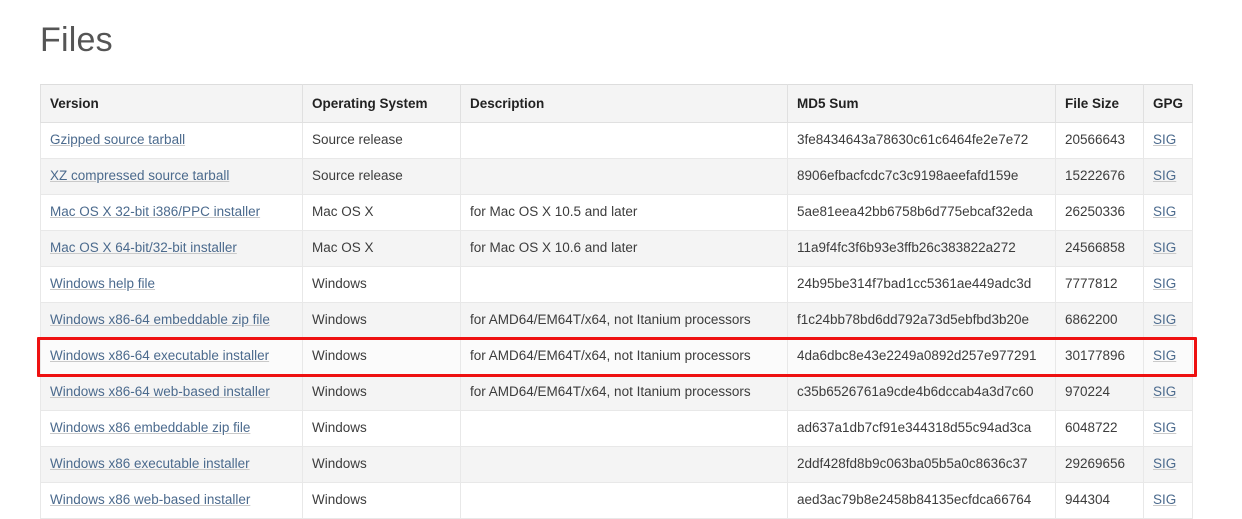  Describe the element at coordinates (1168, 103) in the screenshot. I see `column-header-gpg: GPG` at that location.